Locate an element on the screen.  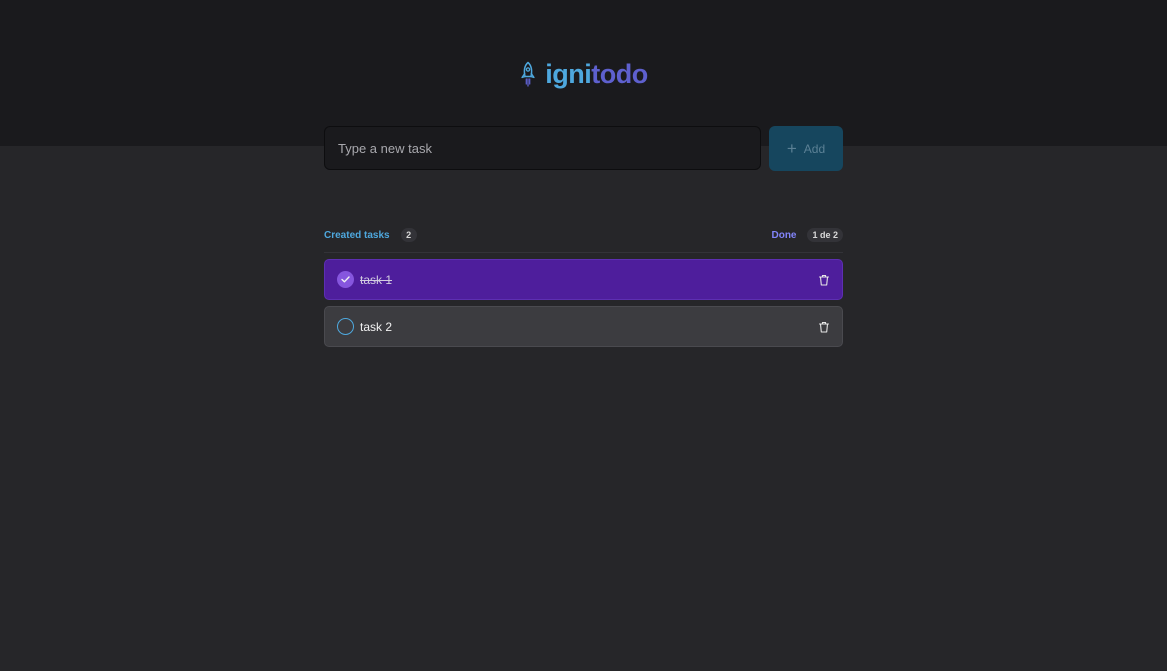
logo-text: ignitodo is located at coordinates (596, 74).